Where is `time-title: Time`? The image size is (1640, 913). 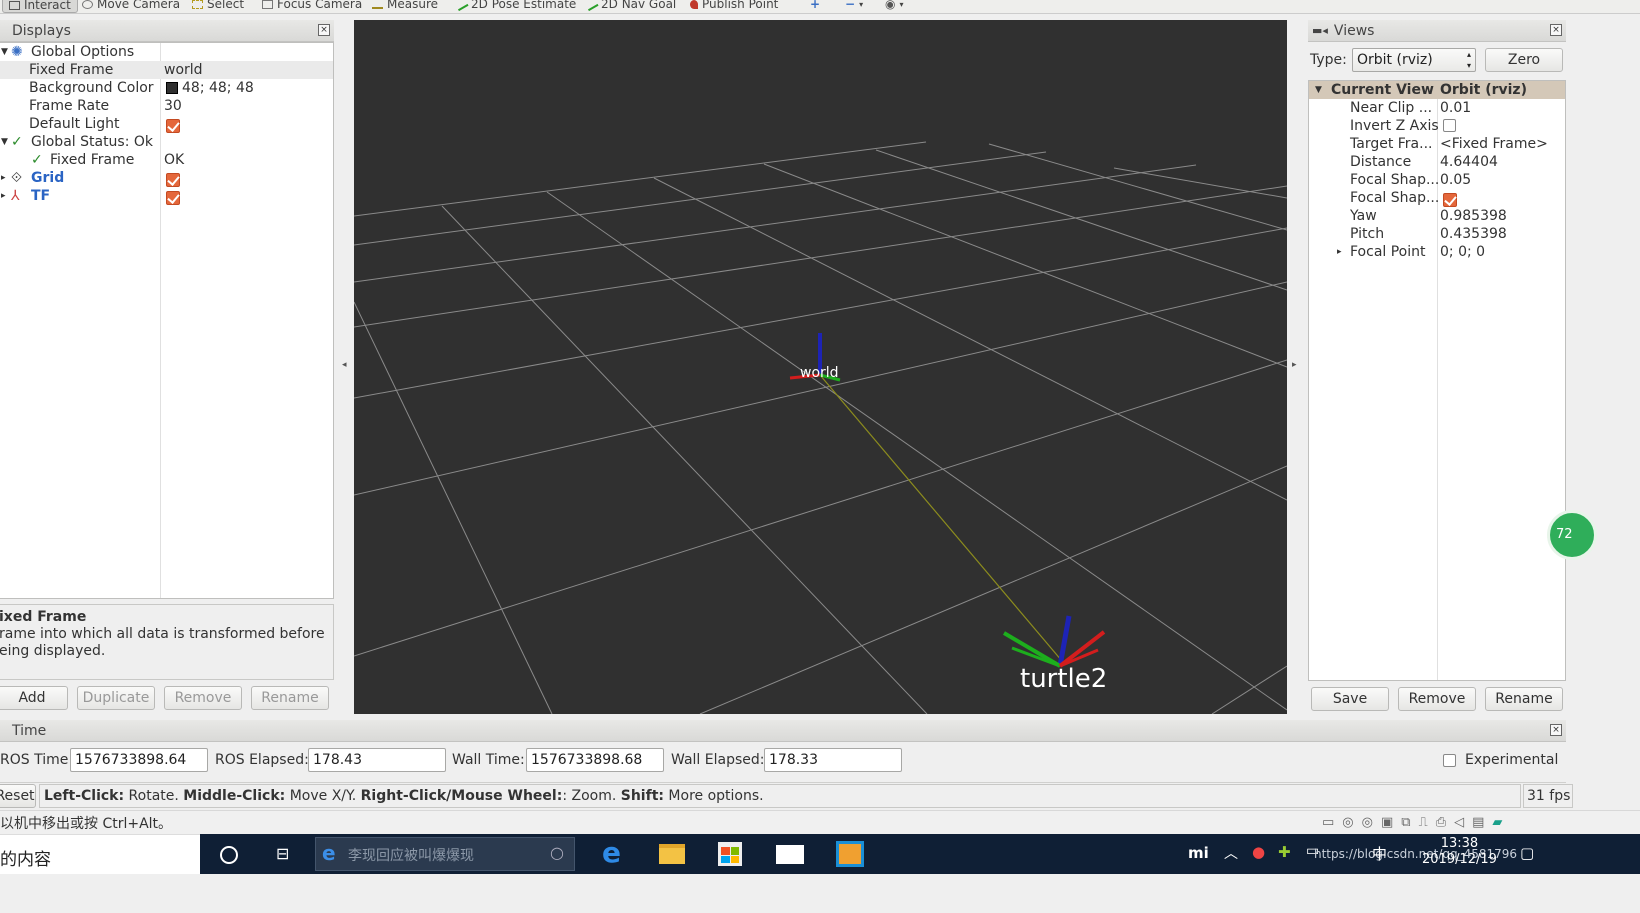
time-title: Time is located at coordinates (29, 730).